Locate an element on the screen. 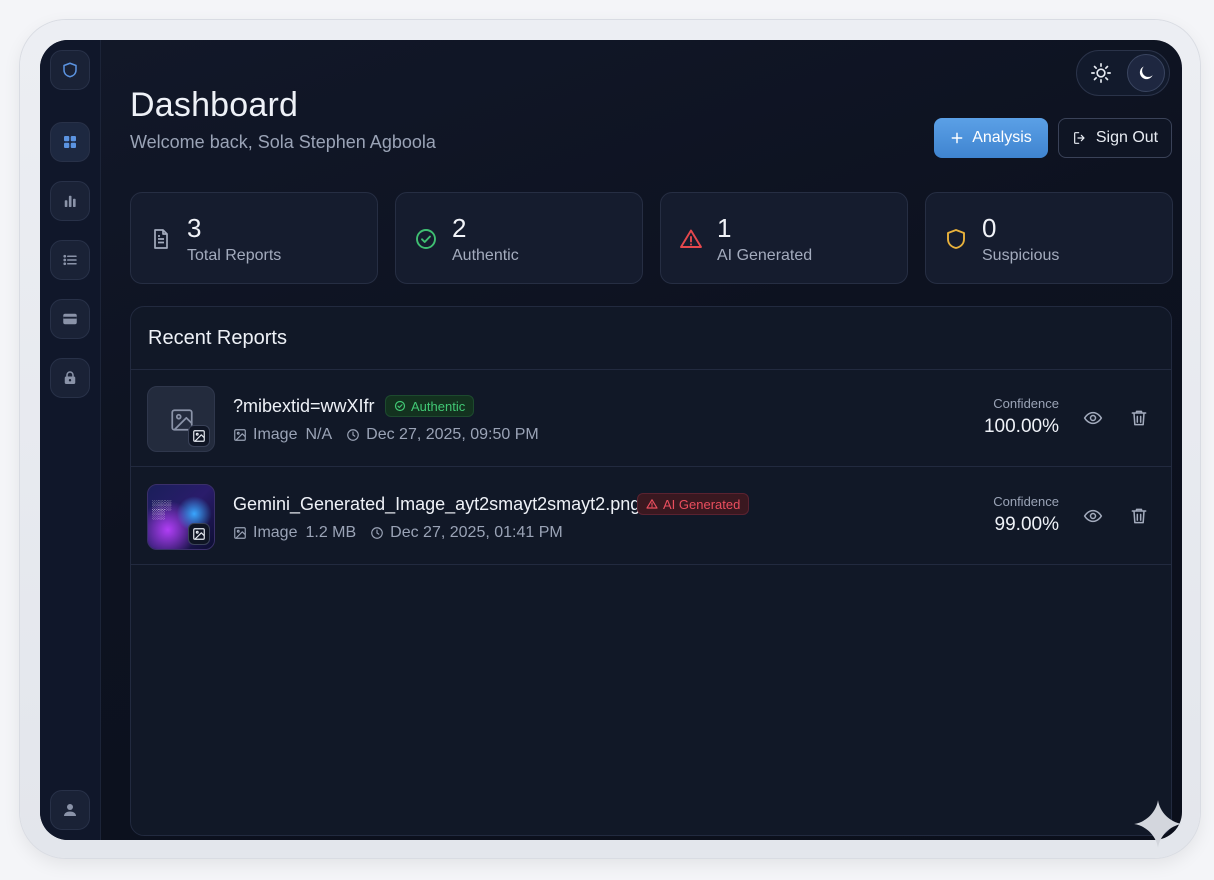  status-badge: Authentic is located at coordinates (430, 406).